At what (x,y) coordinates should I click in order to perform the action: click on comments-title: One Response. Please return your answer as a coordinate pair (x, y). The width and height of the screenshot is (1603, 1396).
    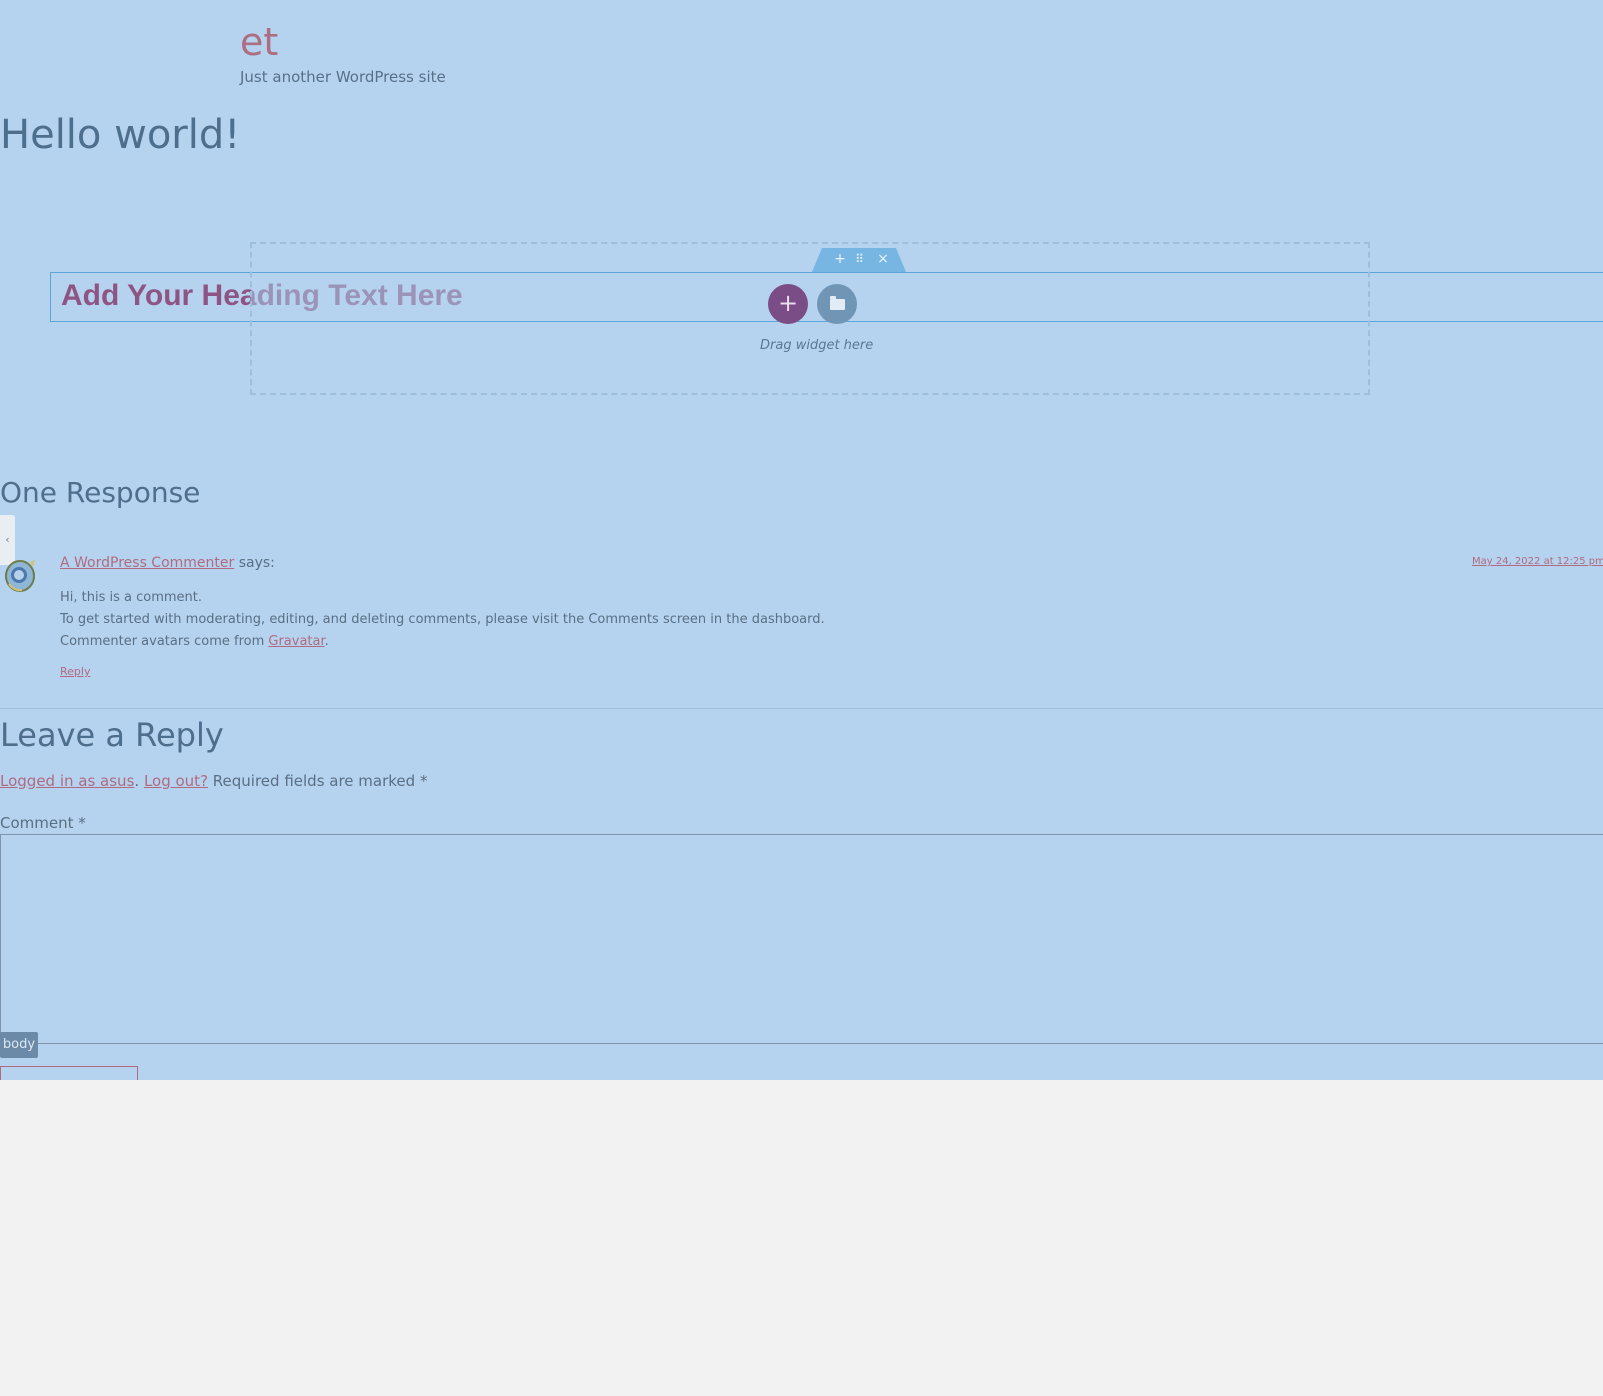
    Looking at the image, I should click on (100, 492).